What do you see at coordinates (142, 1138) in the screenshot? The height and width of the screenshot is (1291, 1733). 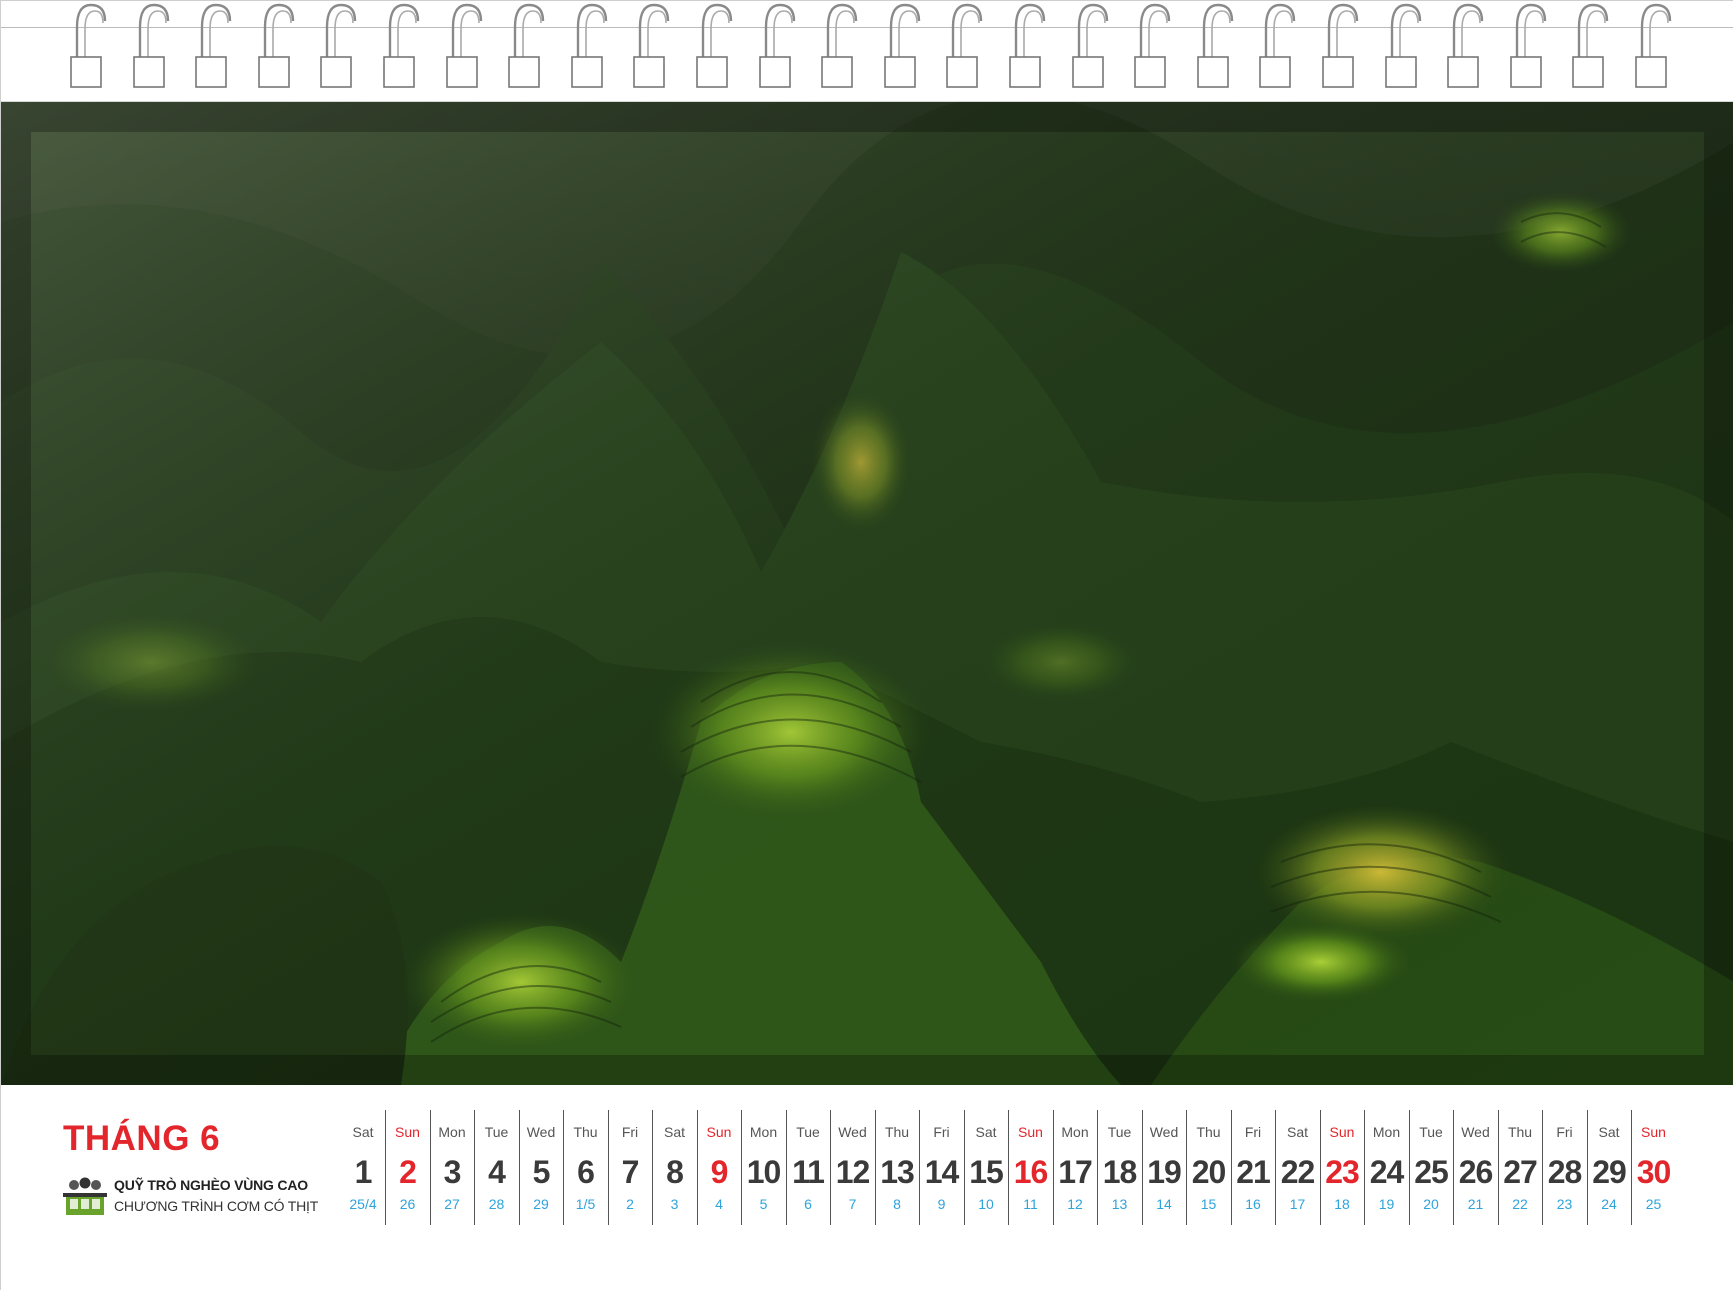 I see `month-title: THÁNG 6` at bounding box center [142, 1138].